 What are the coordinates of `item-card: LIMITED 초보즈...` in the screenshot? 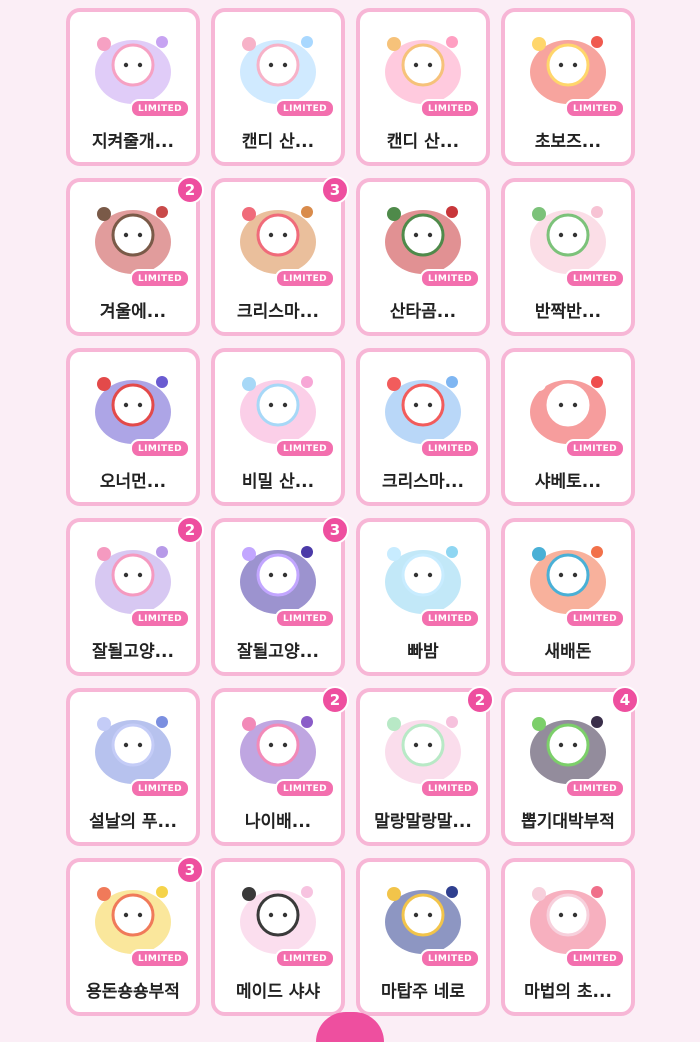 It's located at (568, 87).